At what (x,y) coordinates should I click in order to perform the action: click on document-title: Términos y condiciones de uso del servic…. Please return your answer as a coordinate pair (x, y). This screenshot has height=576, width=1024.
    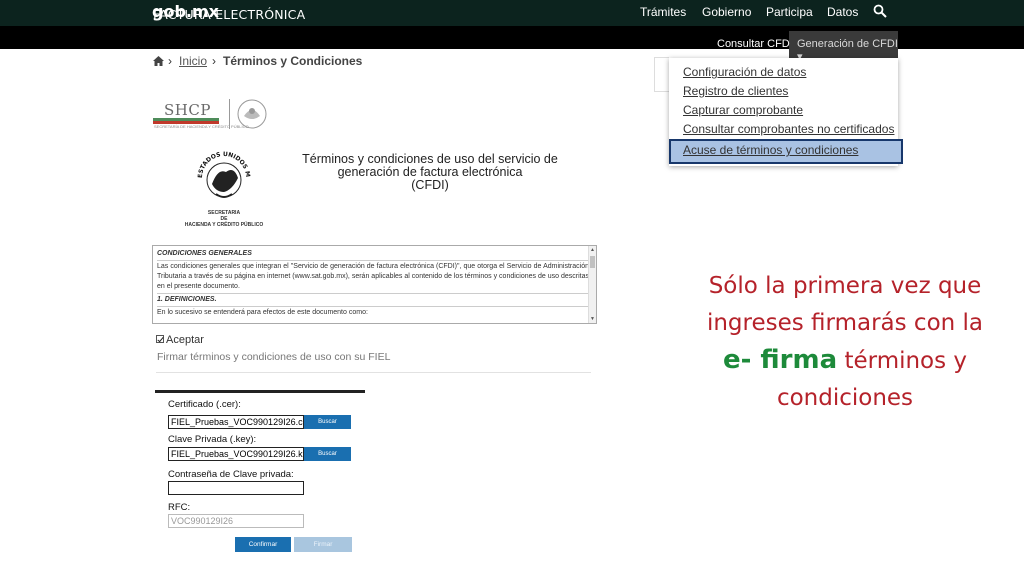
    Looking at the image, I should click on (430, 172).